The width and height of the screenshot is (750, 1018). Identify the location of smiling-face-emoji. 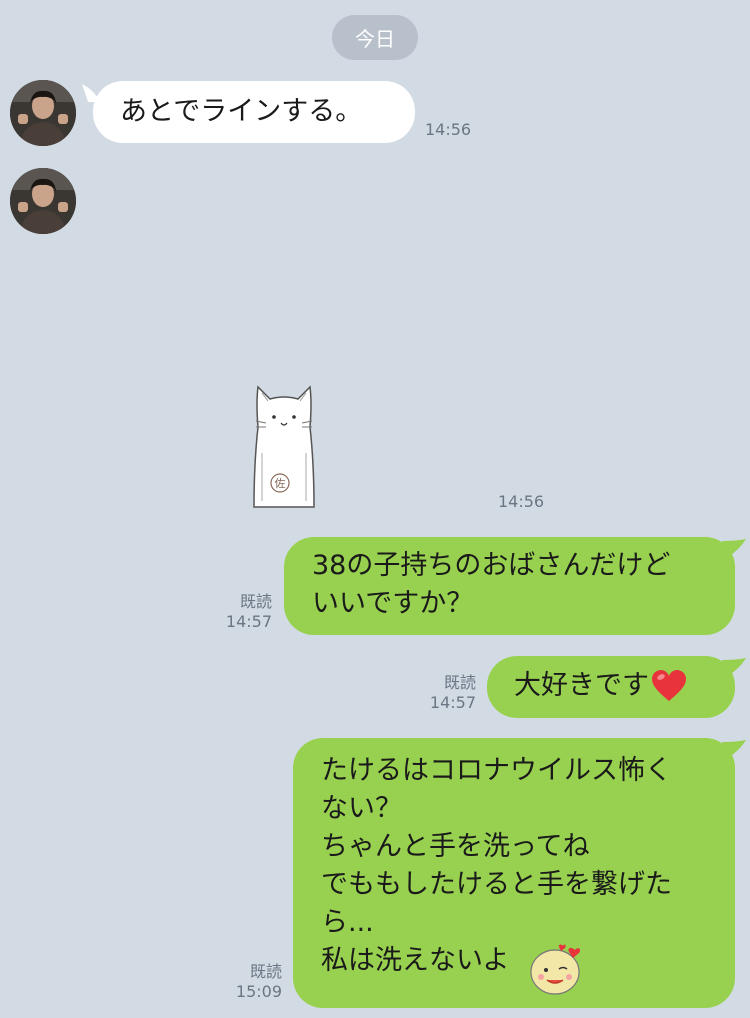
(555, 969).